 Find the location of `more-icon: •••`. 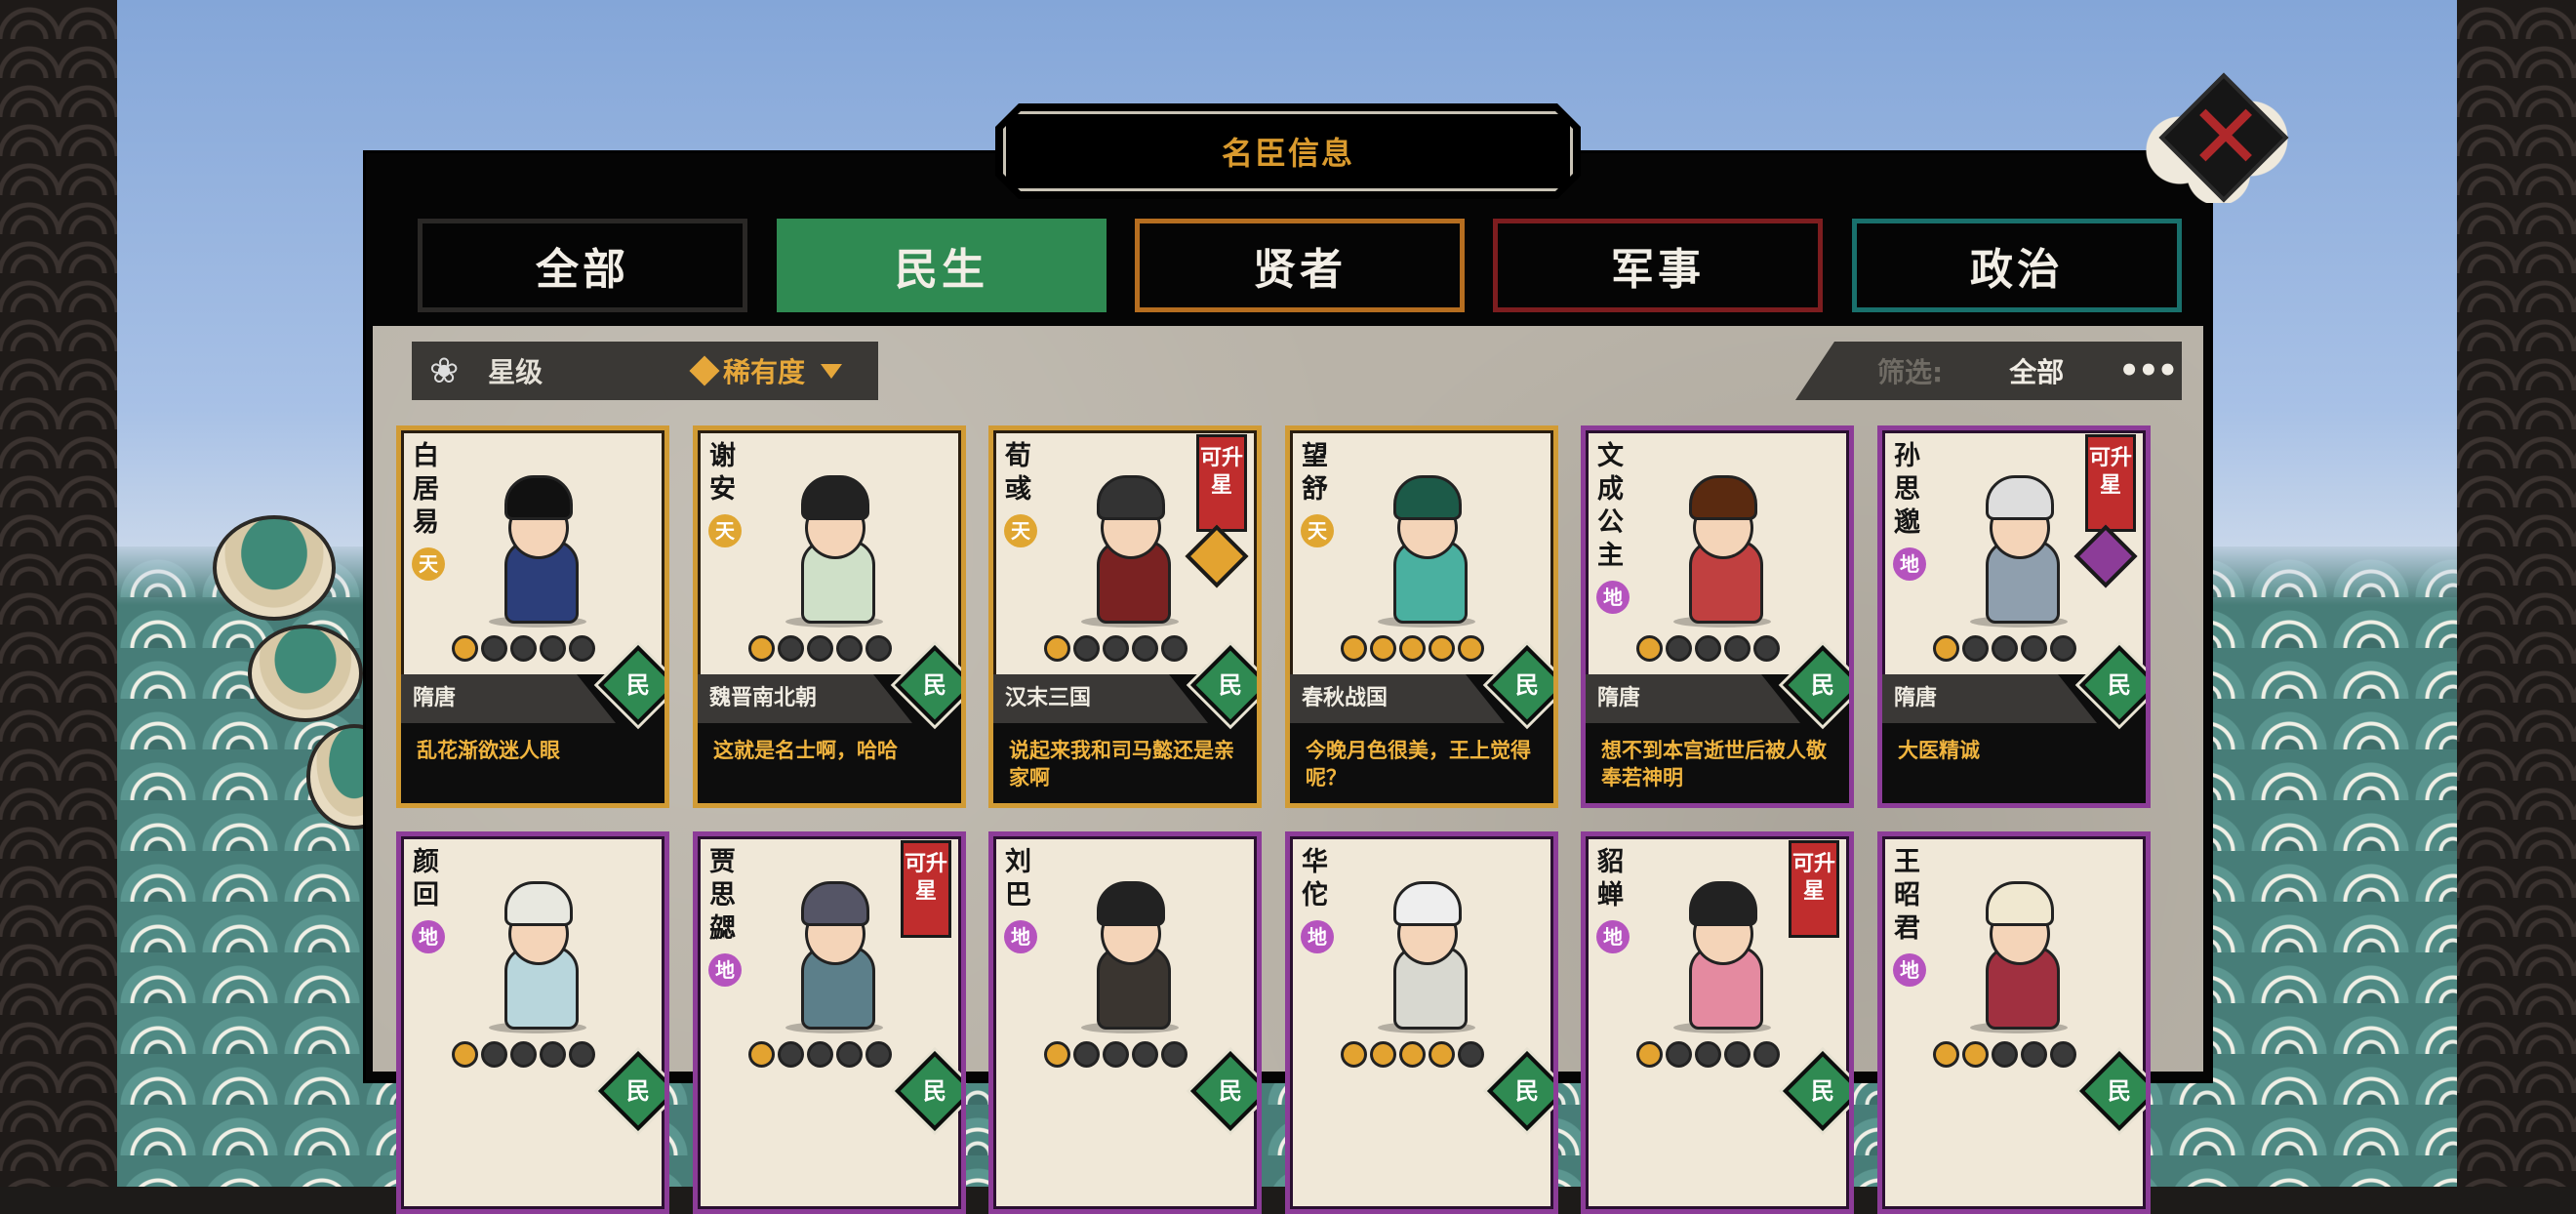

more-icon: ••• is located at coordinates (2148, 370).